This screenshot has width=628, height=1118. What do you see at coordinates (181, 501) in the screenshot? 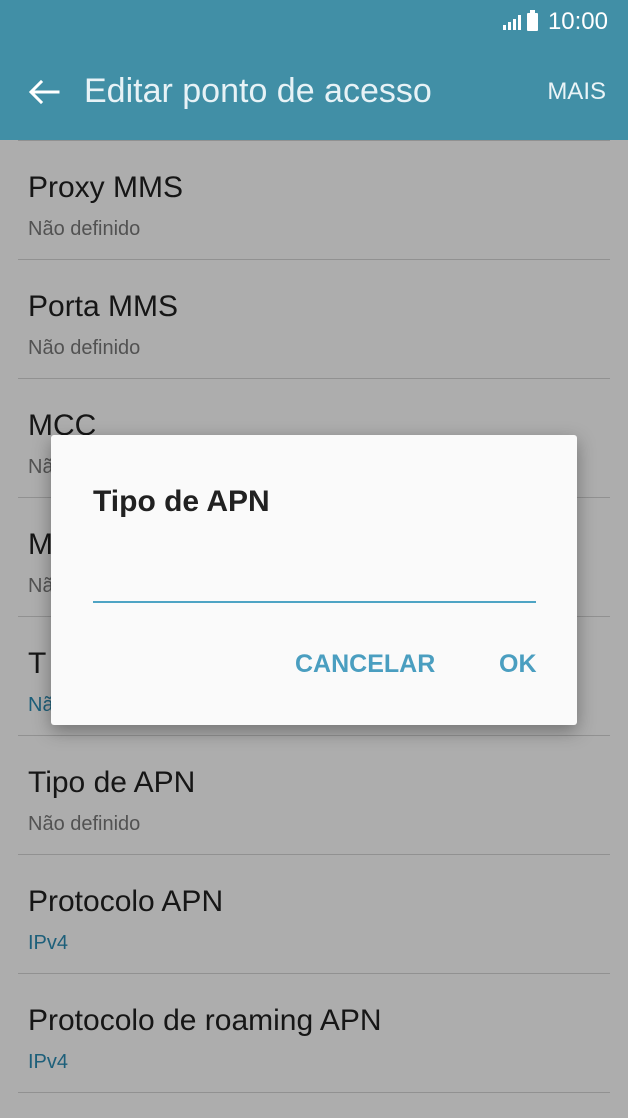
I see `dialog-title: Tipo de APN` at bounding box center [181, 501].